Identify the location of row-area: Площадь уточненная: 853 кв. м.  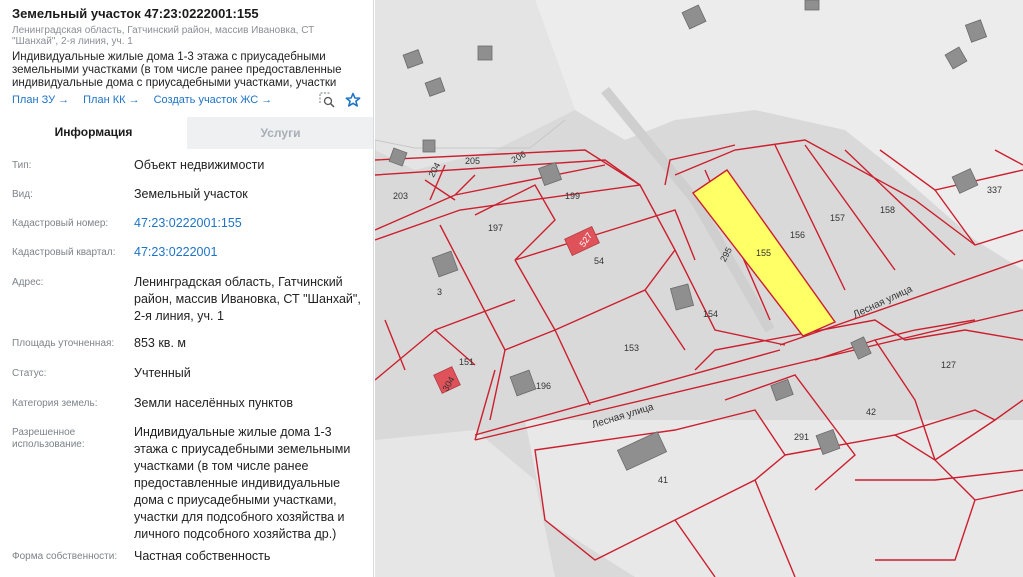
(186, 343).